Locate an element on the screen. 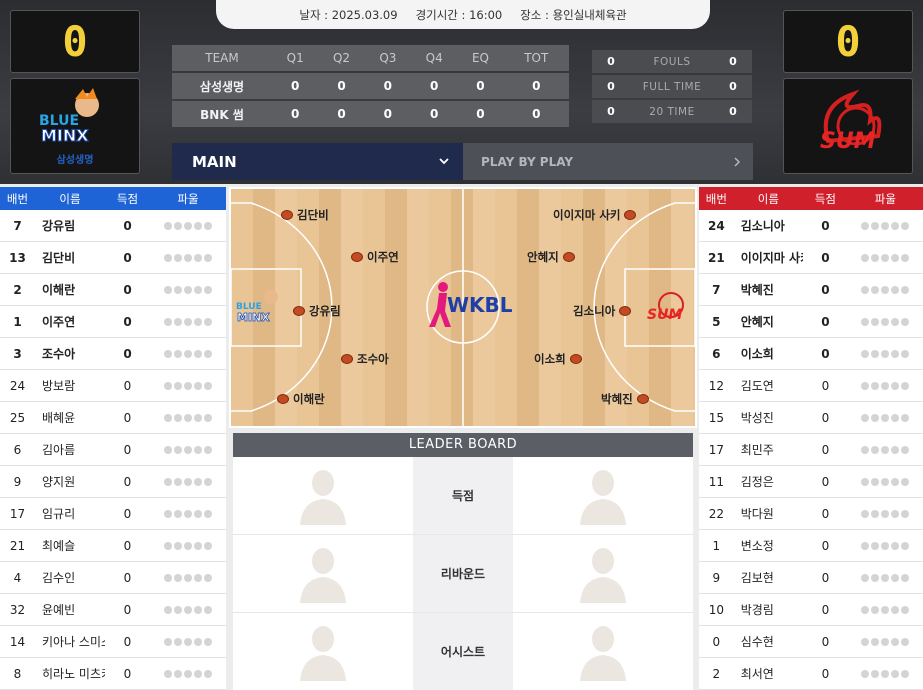 Image resolution: width=923 pixels, height=690 pixels. away-court-player: 이이지마 사키 is located at coordinates (595, 215).